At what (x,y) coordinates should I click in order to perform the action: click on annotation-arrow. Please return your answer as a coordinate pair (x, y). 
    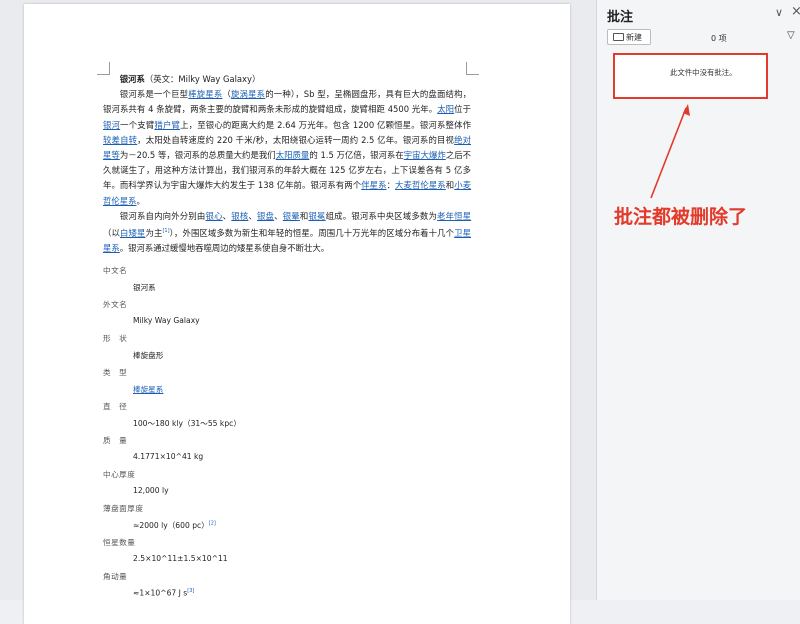
    Looking at the image, I should click on (670, 151).